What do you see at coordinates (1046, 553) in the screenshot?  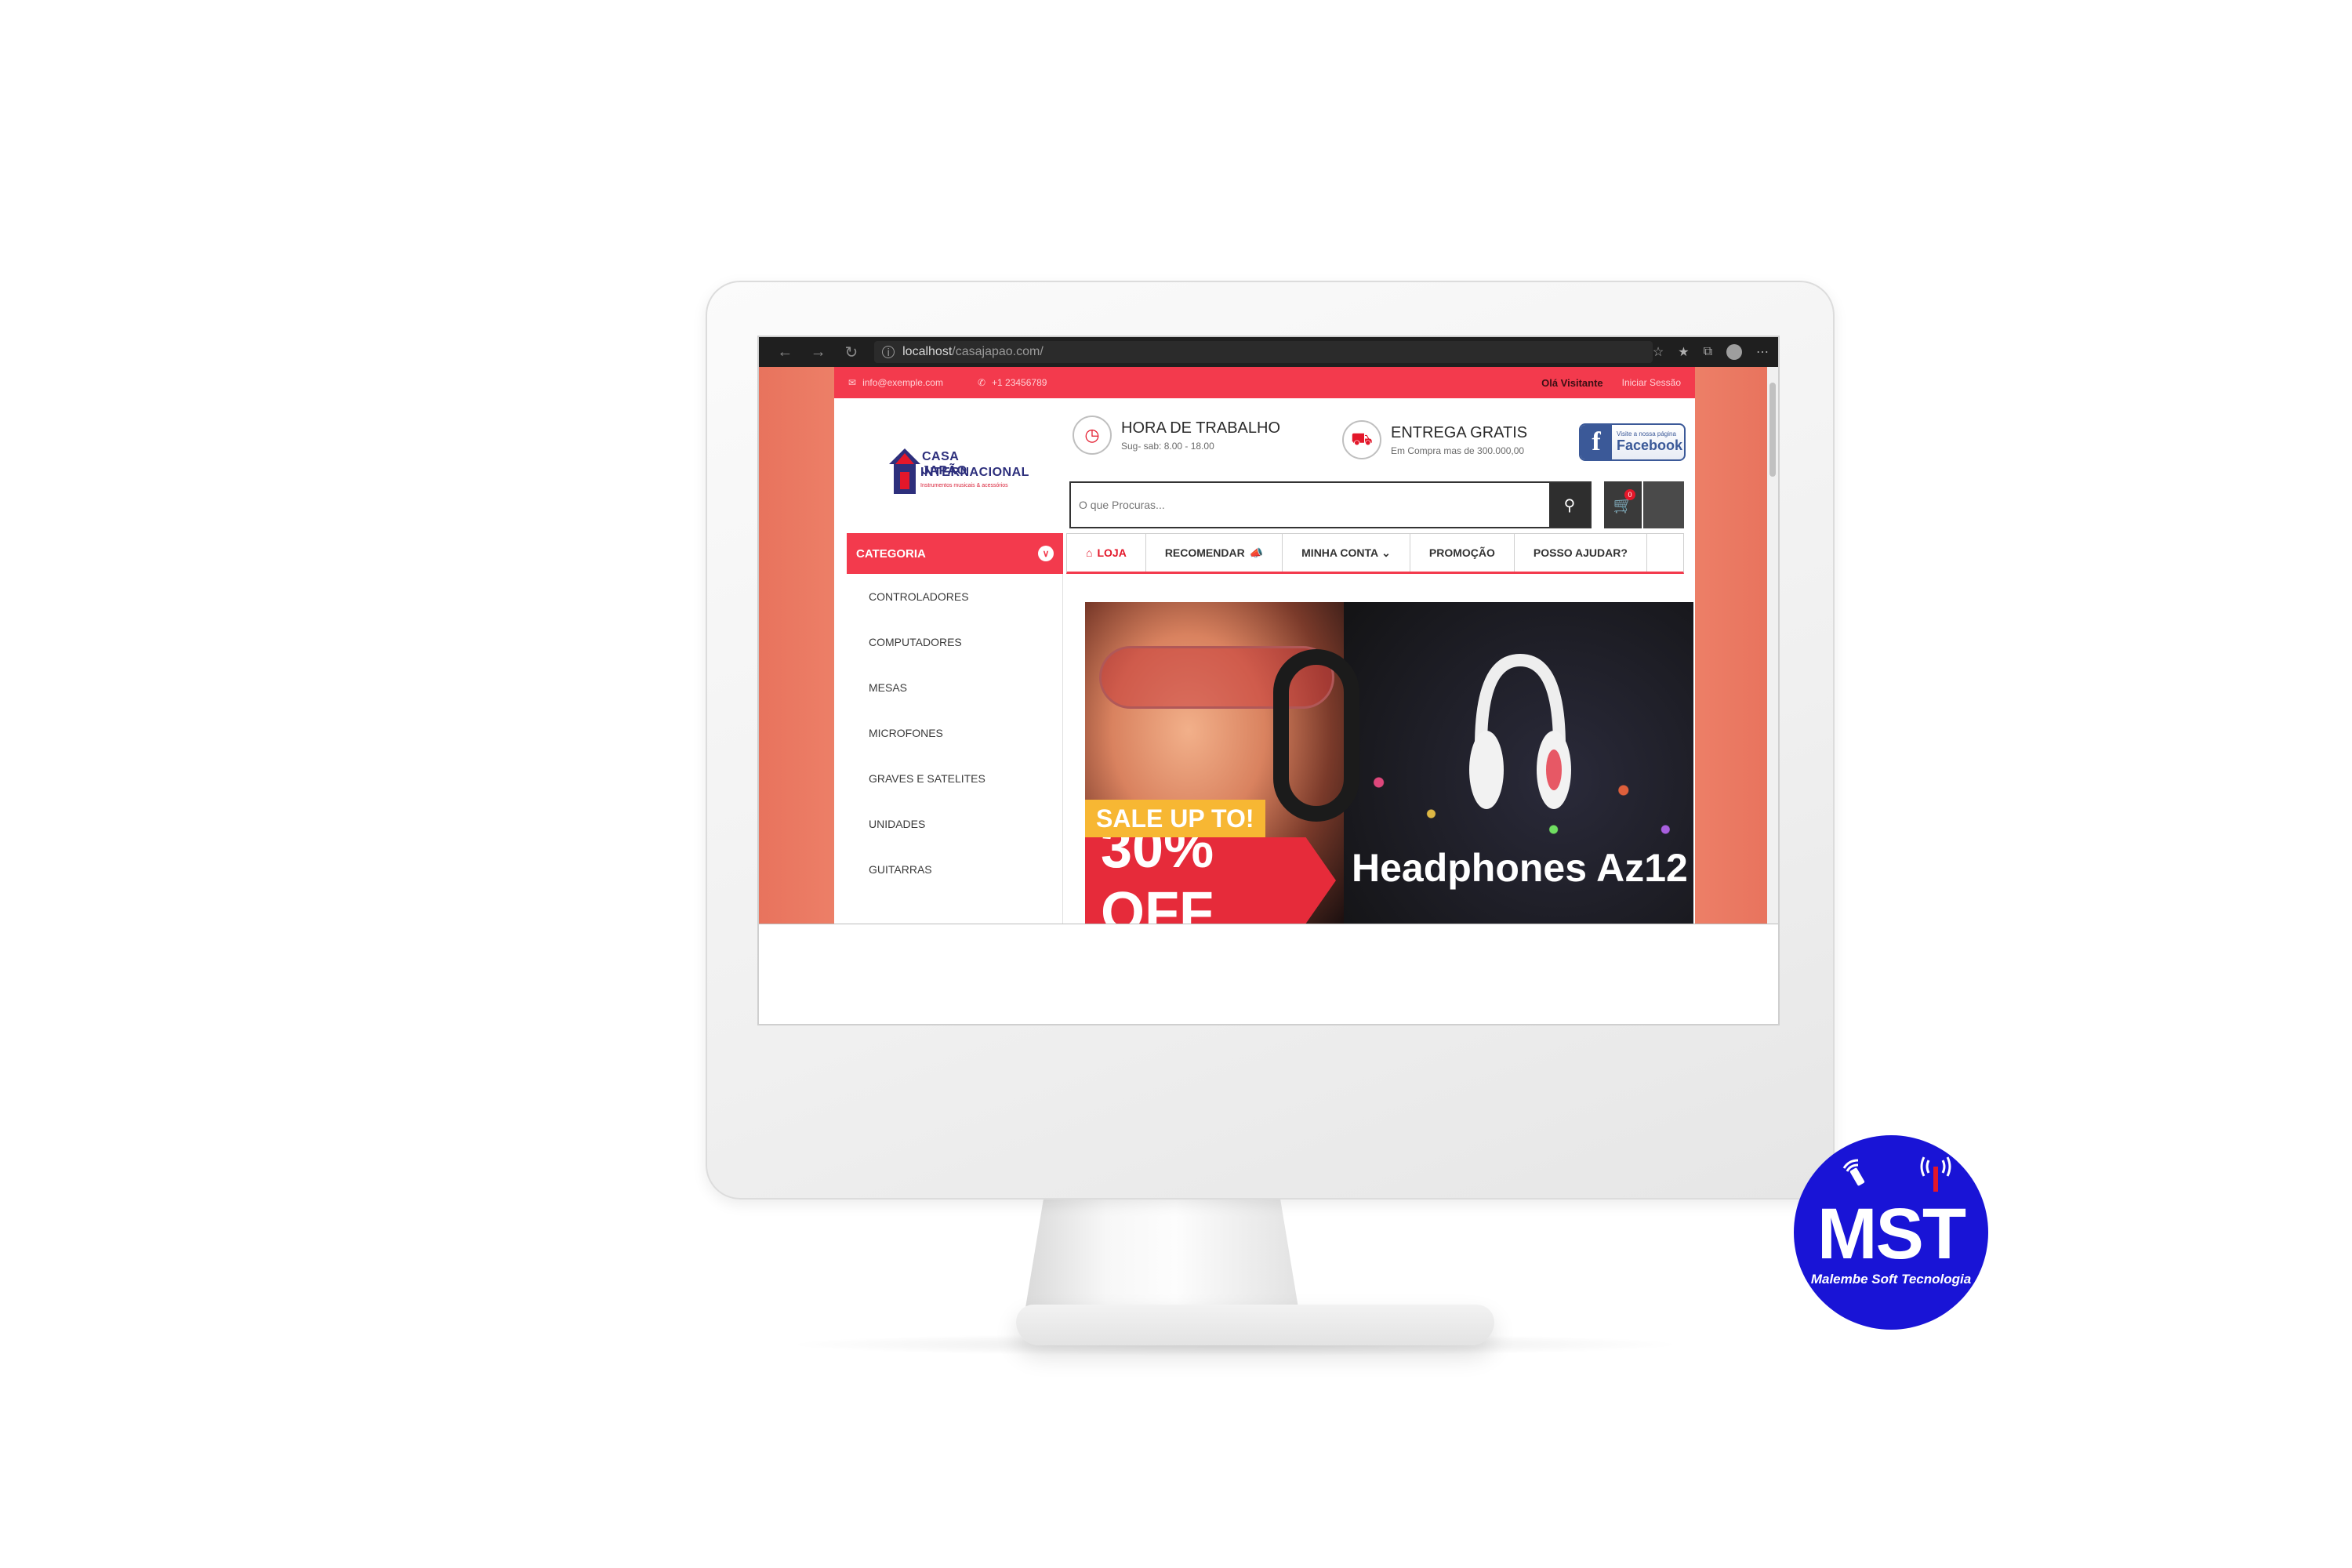 I see `chevron-down-icon: ∨` at bounding box center [1046, 553].